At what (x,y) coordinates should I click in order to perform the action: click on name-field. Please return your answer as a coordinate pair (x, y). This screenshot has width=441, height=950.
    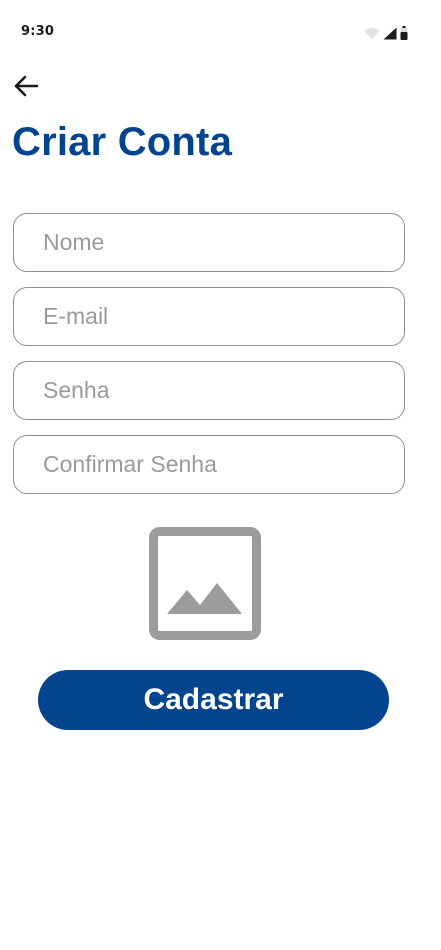
    Looking at the image, I should click on (209, 242).